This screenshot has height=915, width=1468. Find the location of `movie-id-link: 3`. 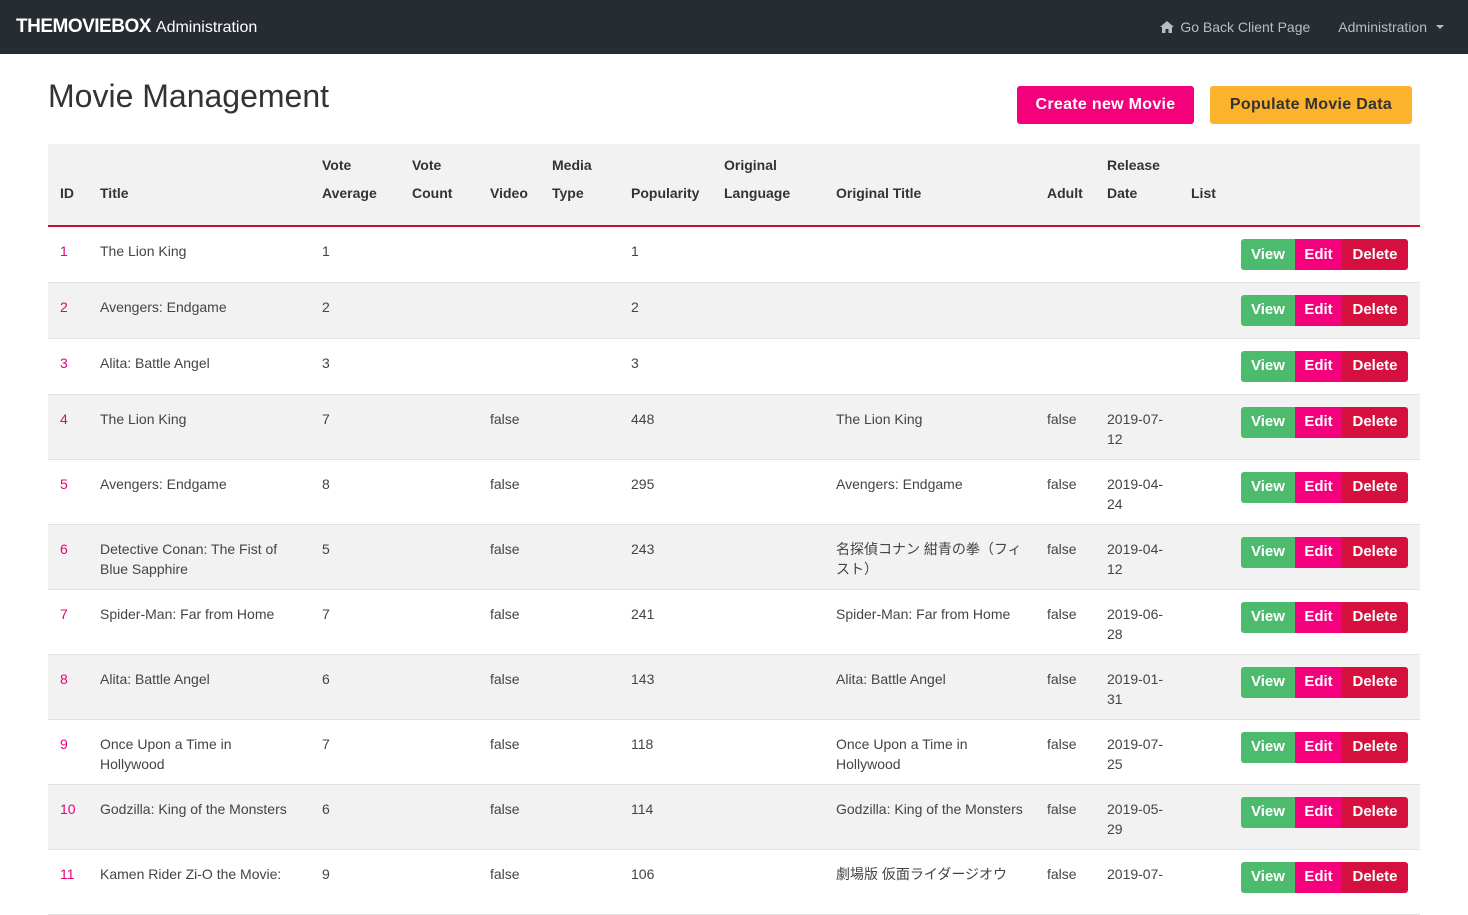

movie-id-link: 3 is located at coordinates (68, 366).